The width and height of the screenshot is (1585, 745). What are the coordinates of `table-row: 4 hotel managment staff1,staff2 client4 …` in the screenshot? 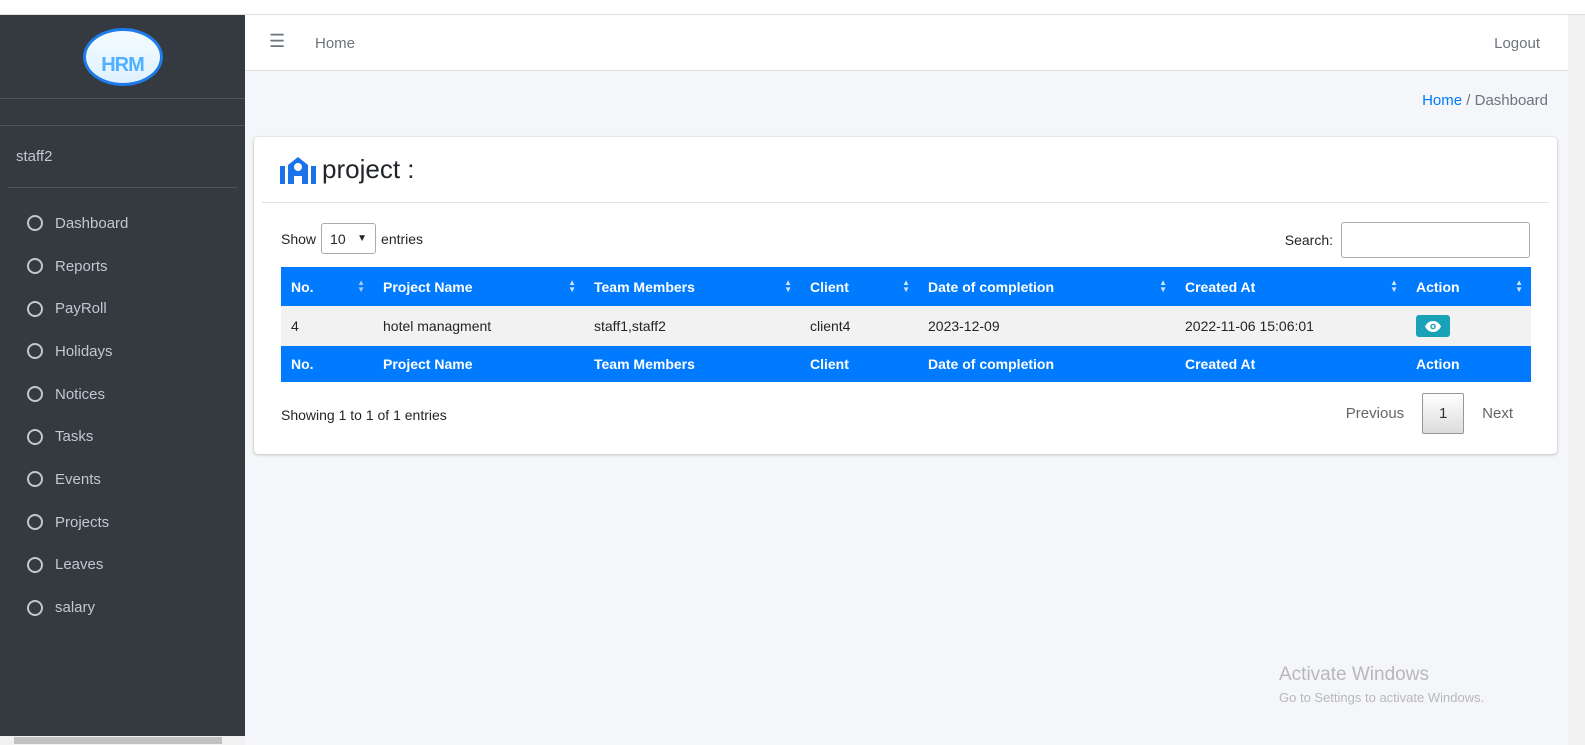 It's located at (906, 326).